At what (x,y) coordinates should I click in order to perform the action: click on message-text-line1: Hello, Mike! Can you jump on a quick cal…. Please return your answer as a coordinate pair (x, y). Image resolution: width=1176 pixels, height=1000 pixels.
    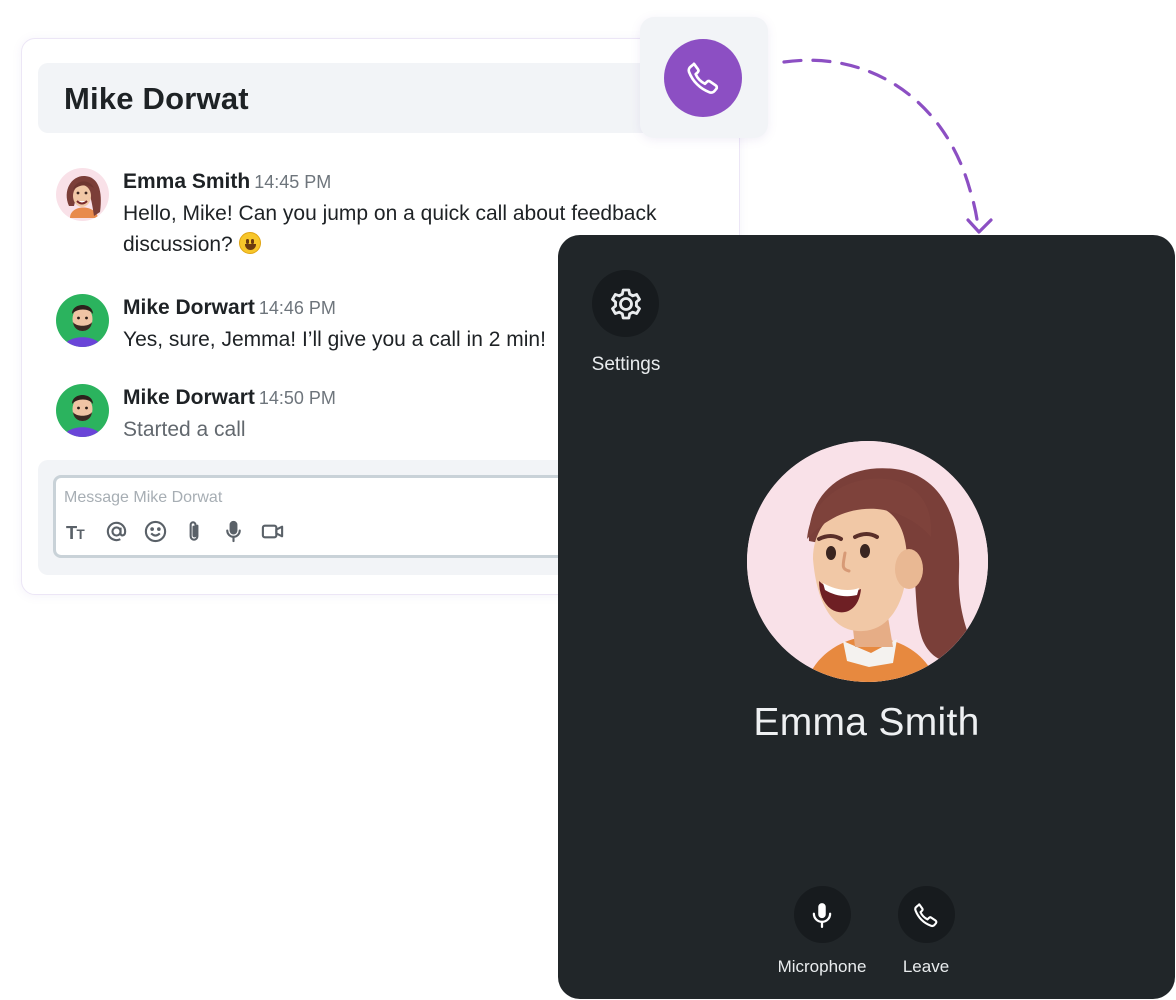
    Looking at the image, I should click on (390, 213).